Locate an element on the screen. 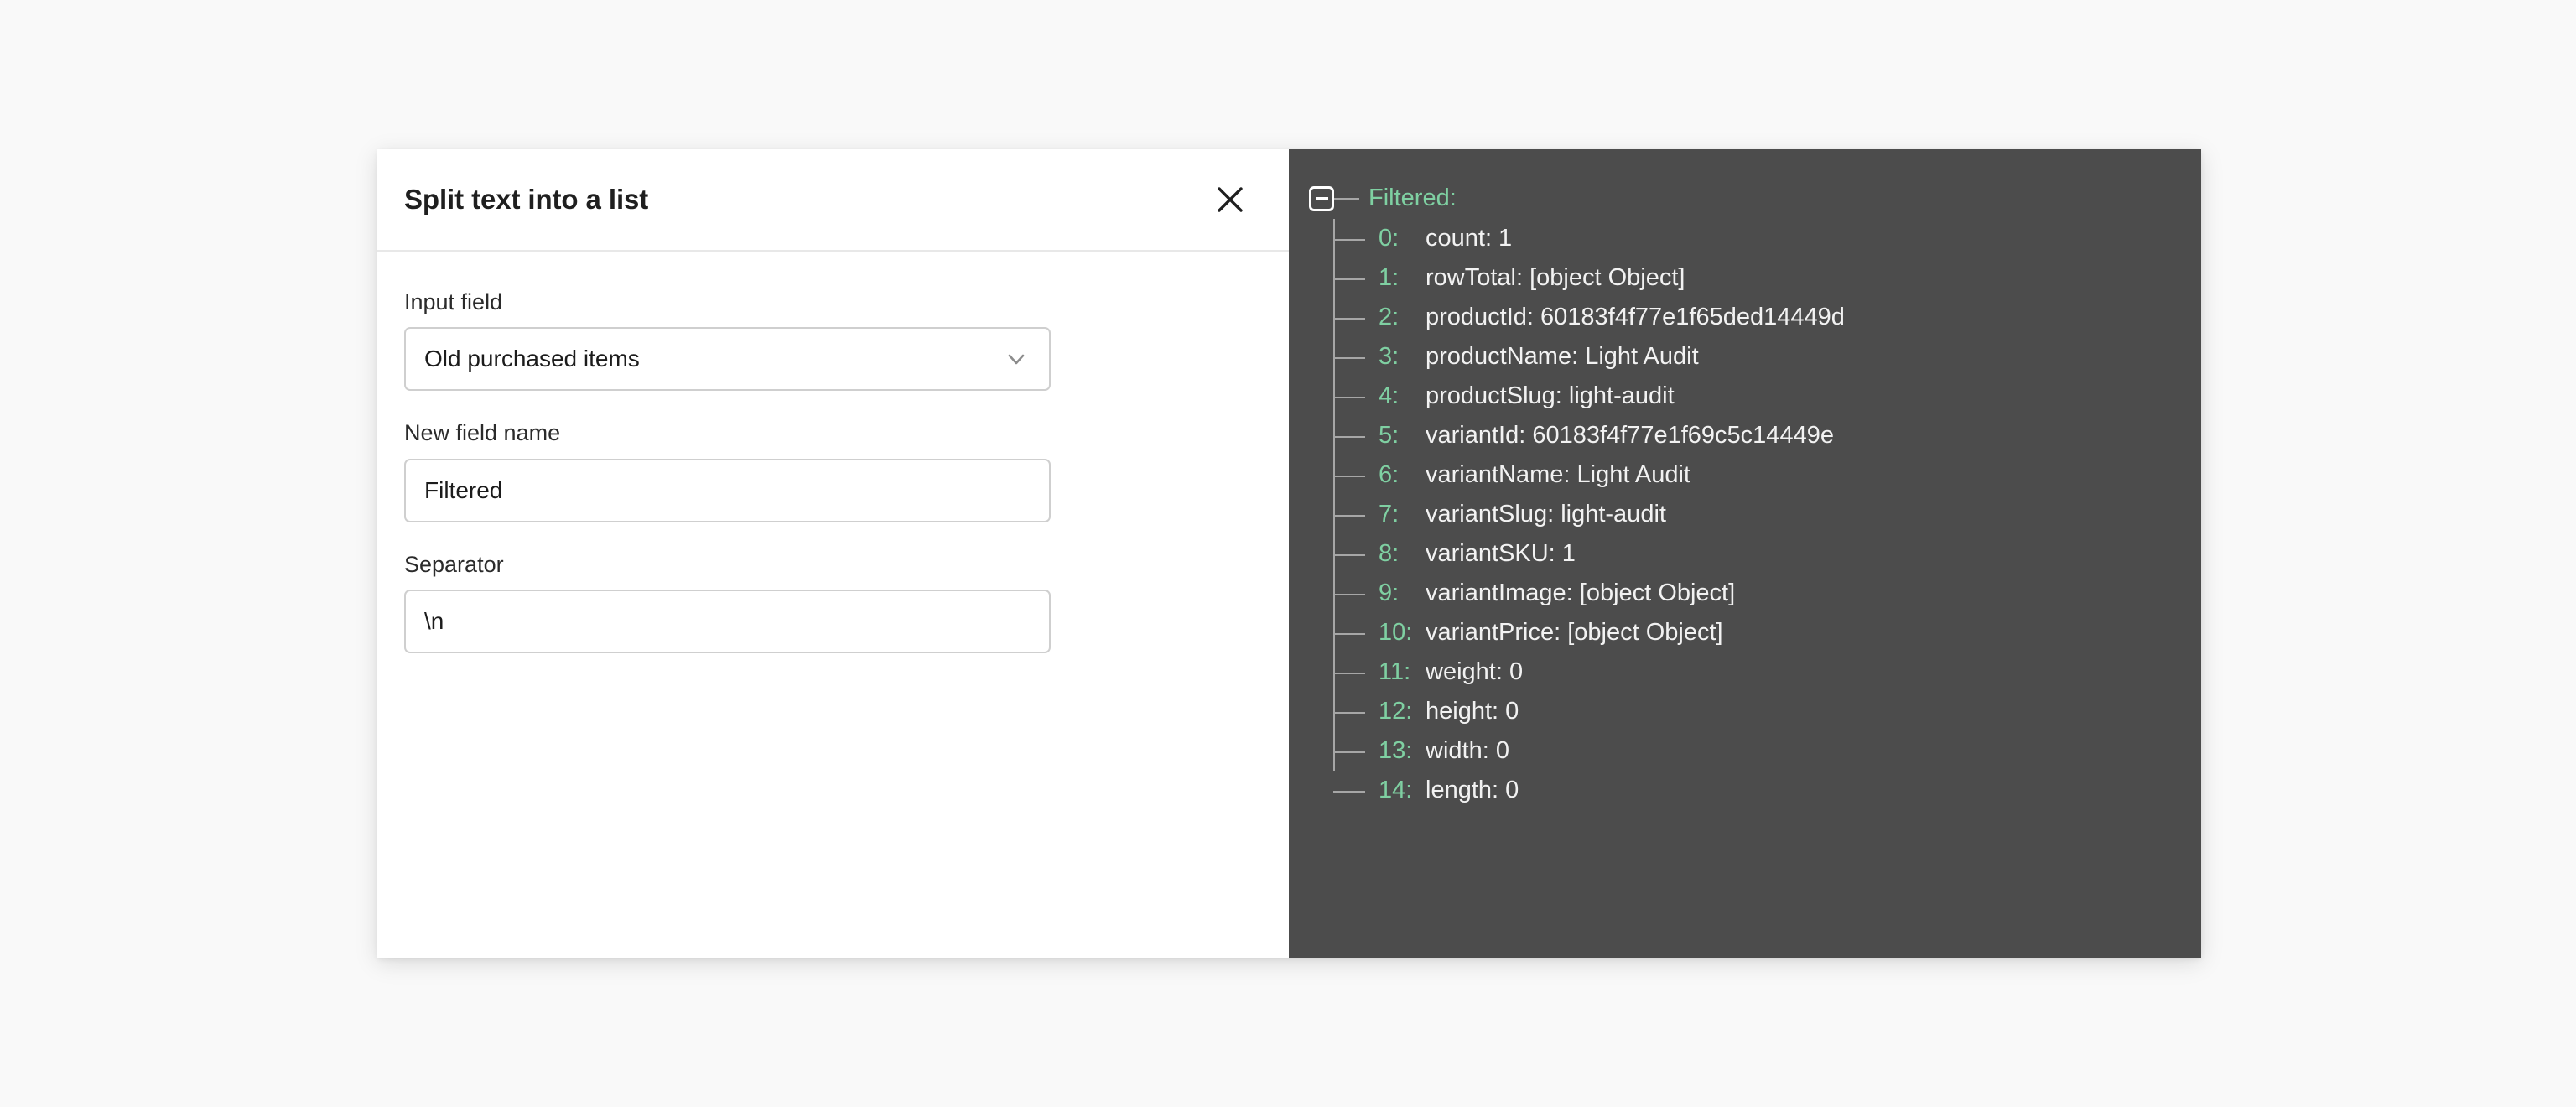 Image resolution: width=2576 pixels, height=1107 pixels. collapse-minus-icon is located at coordinates (1321, 198).